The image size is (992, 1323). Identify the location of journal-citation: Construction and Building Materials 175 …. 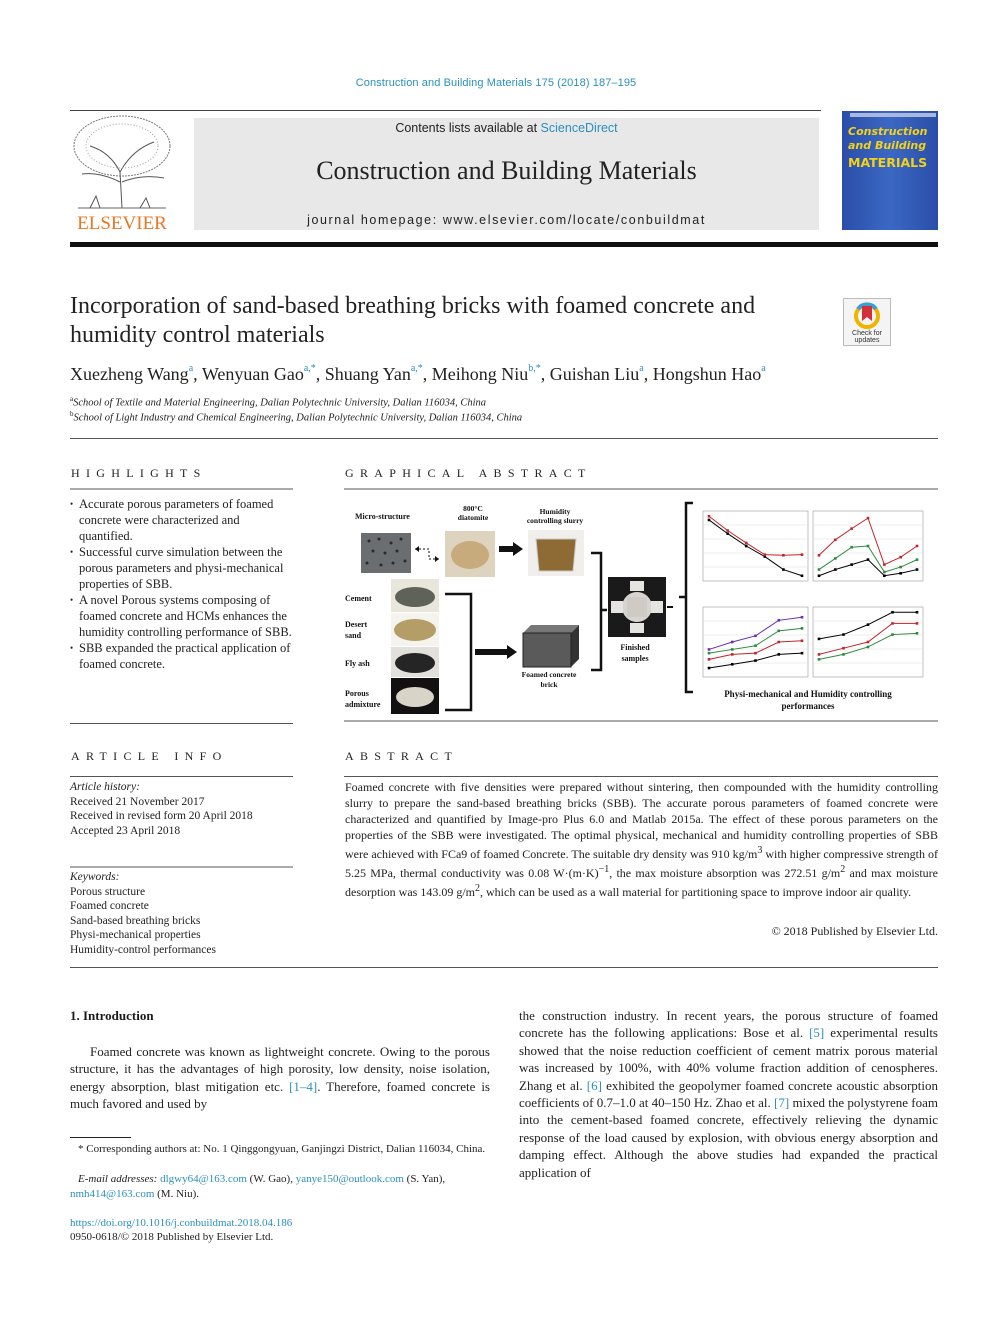
(496, 83).